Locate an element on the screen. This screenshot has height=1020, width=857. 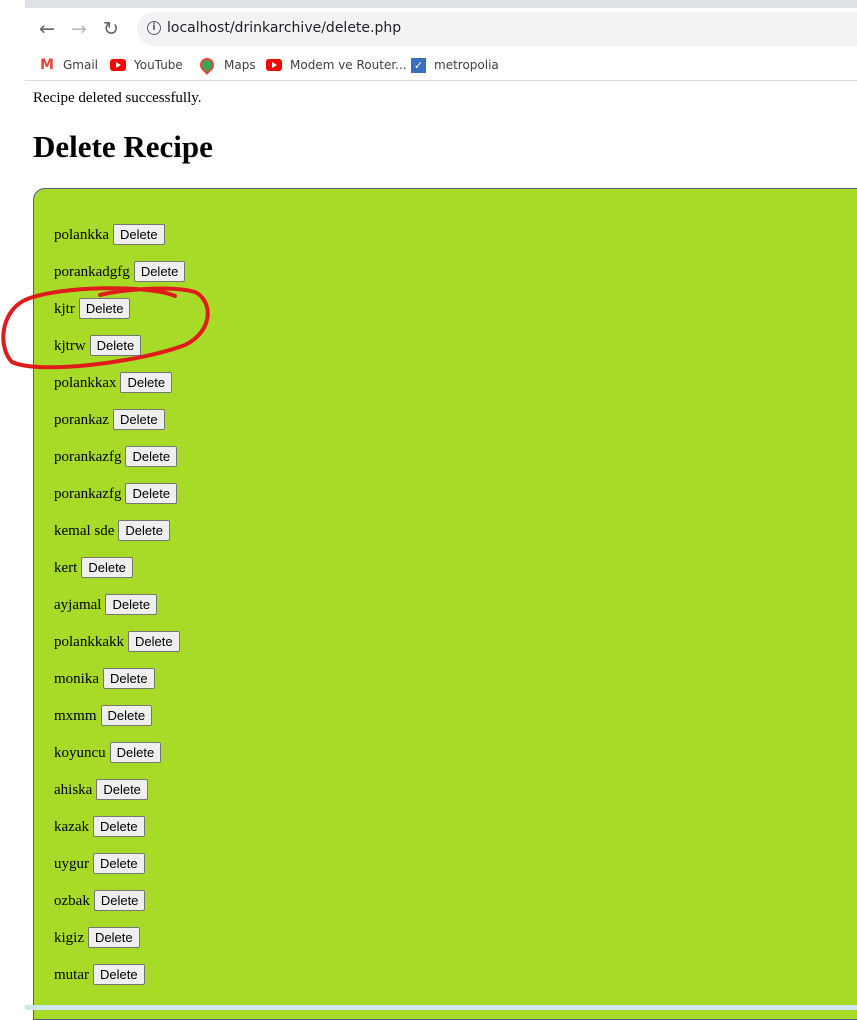
recipe-name: mutar is located at coordinates (71, 975).